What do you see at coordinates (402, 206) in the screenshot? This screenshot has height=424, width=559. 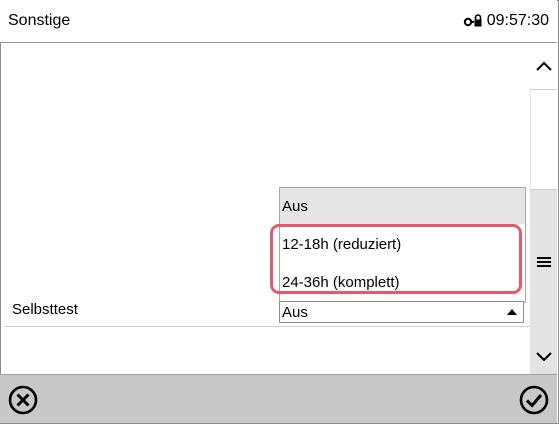 I see `dropdown-option-aus: Aus` at bounding box center [402, 206].